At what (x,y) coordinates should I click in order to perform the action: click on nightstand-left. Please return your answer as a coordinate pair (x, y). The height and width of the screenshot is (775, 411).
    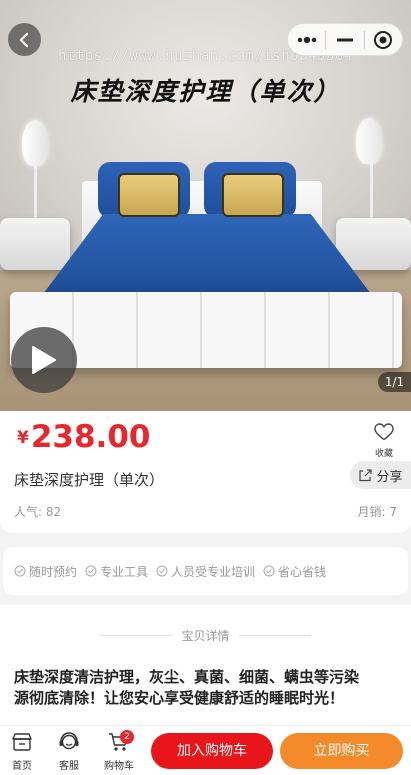
    Looking at the image, I should click on (35, 244).